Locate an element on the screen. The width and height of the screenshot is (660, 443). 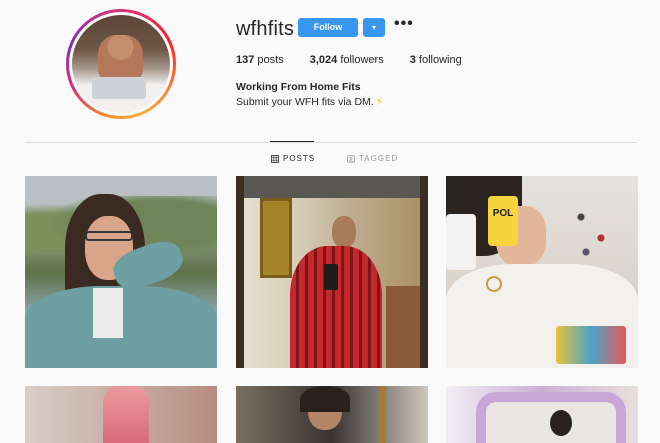
photo-sock is located at coordinates (126, 414).